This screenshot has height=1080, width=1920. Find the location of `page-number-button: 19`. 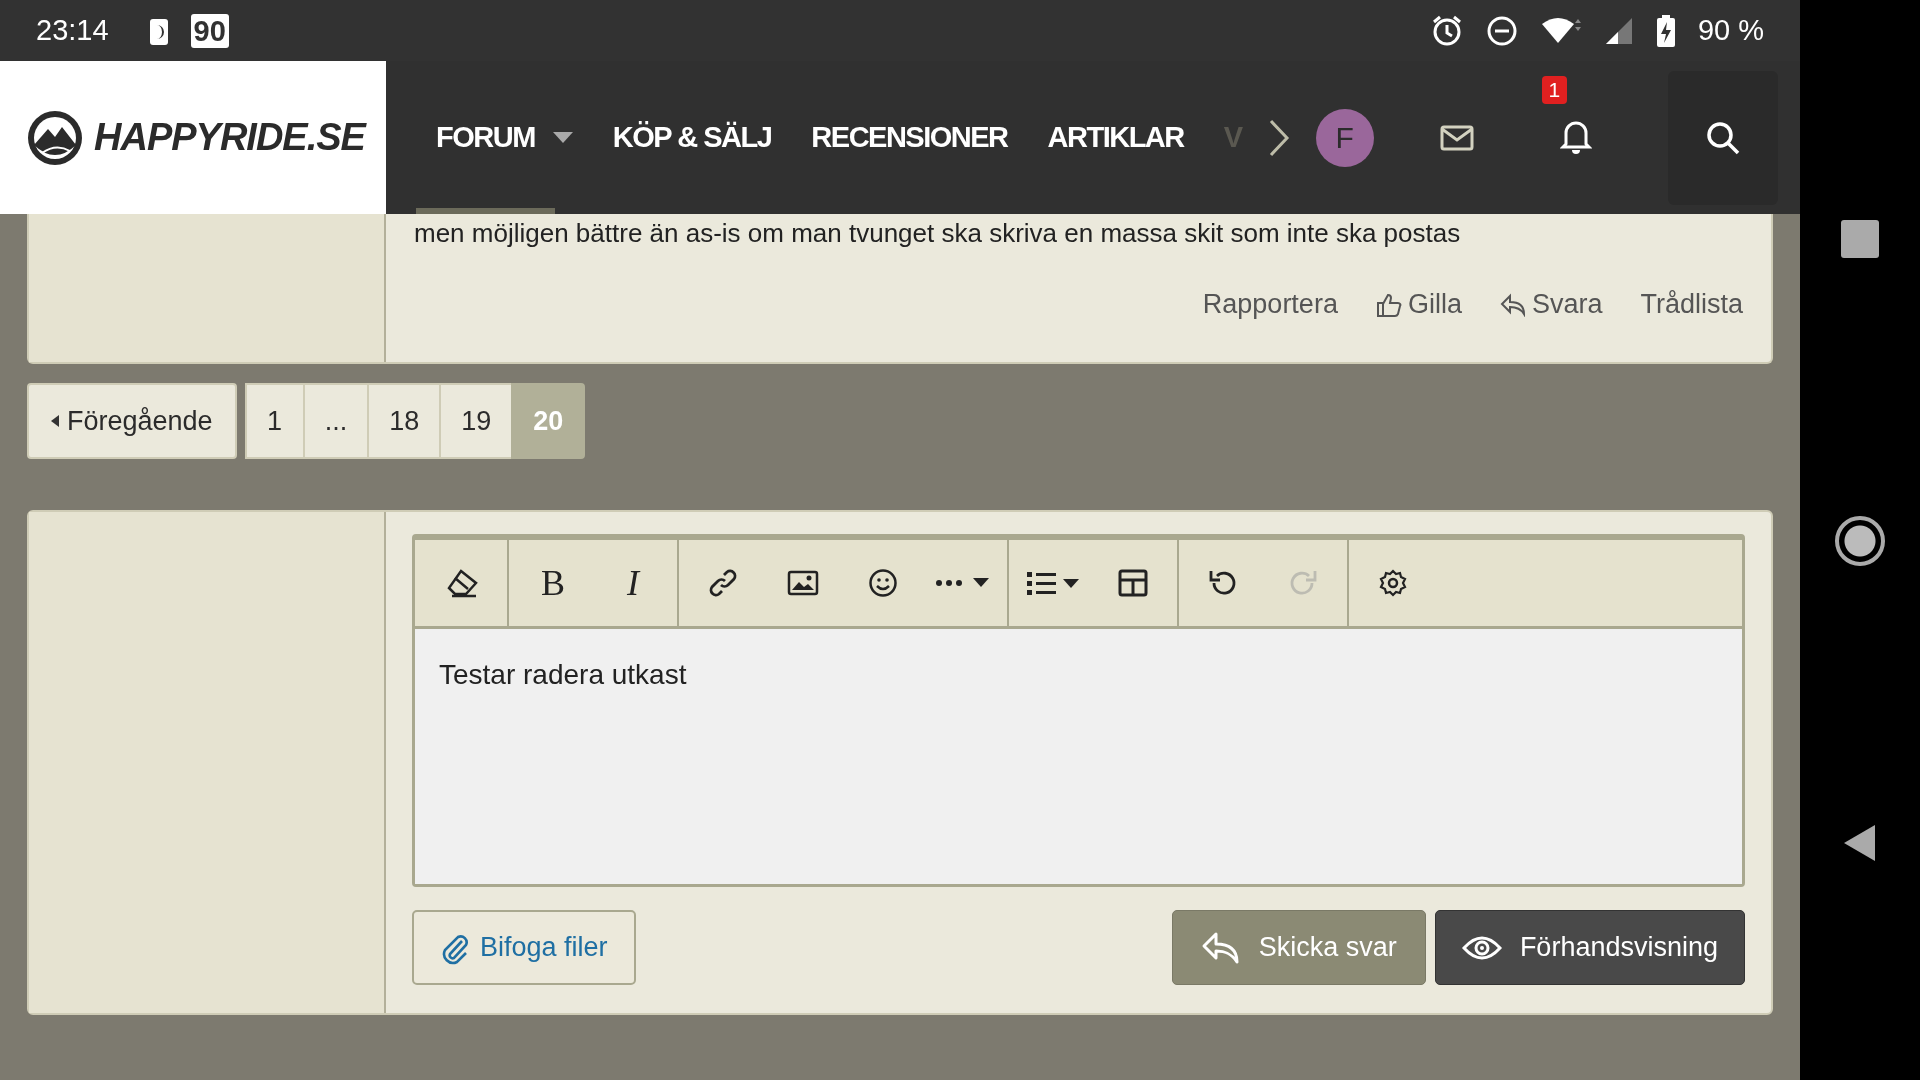

page-number-button: 19 is located at coordinates (476, 421).